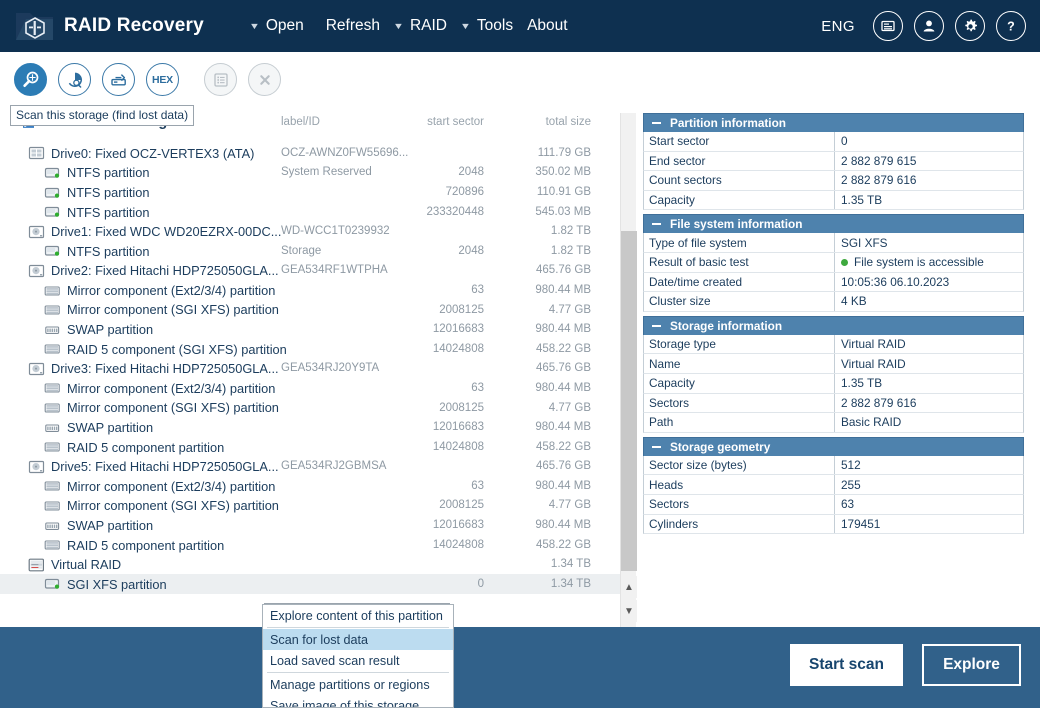  I want to click on column-header-label: label/ID, so click(300, 122).